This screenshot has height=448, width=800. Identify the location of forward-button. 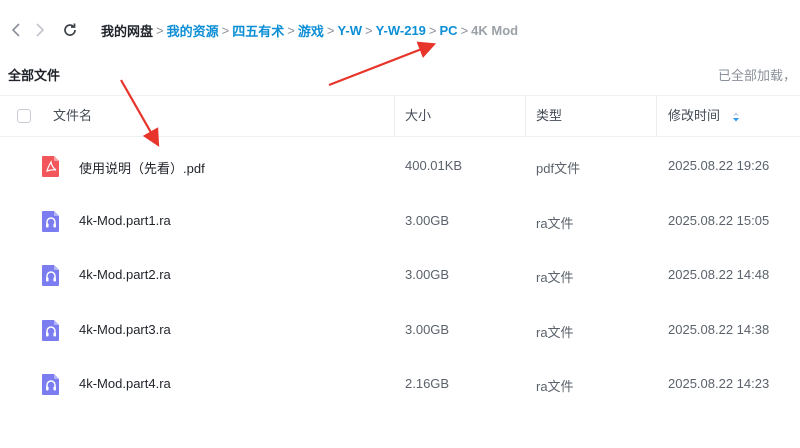
(40, 30).